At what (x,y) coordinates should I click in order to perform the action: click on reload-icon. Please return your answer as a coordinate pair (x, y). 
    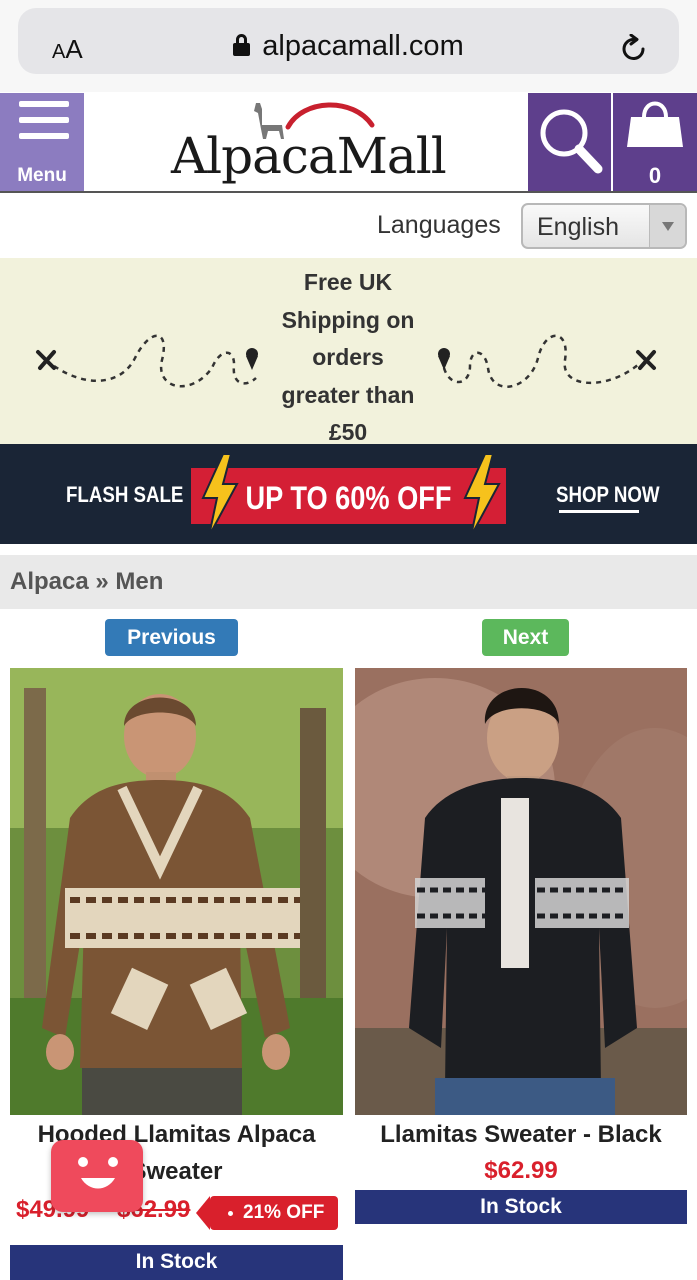
    Looking at the image, I should click on (634, 49).